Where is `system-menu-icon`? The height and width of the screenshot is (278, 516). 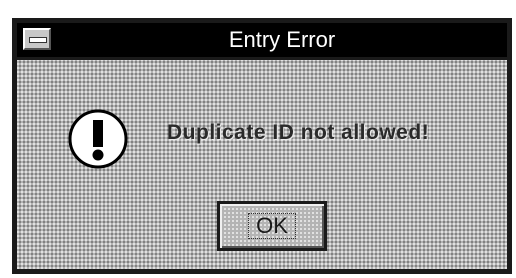
system-menu-icon is located at coordinates (37, 39).